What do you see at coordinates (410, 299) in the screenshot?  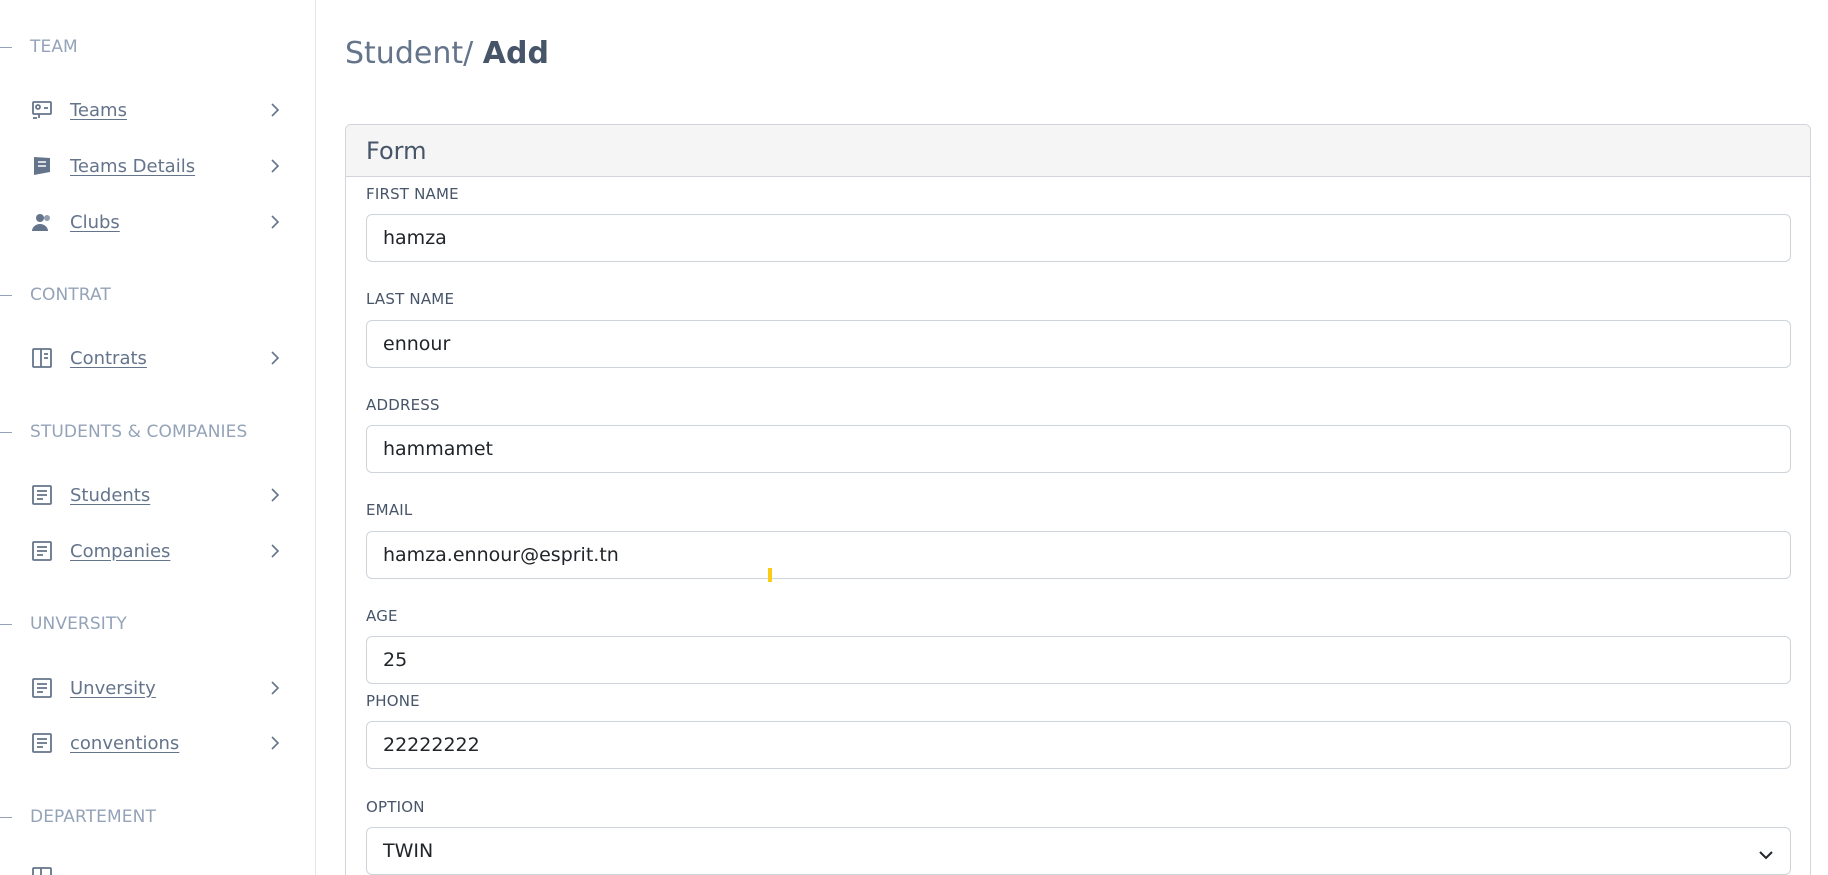 I see `last-name-label: LAST NAME` at bounding box center [410, 299].